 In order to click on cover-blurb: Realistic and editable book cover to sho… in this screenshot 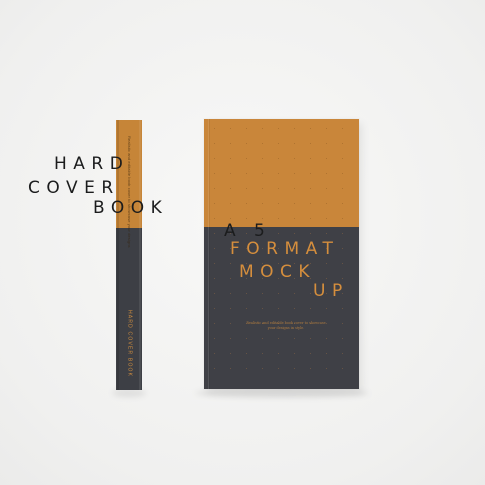, I will do `click(286, 325)`.